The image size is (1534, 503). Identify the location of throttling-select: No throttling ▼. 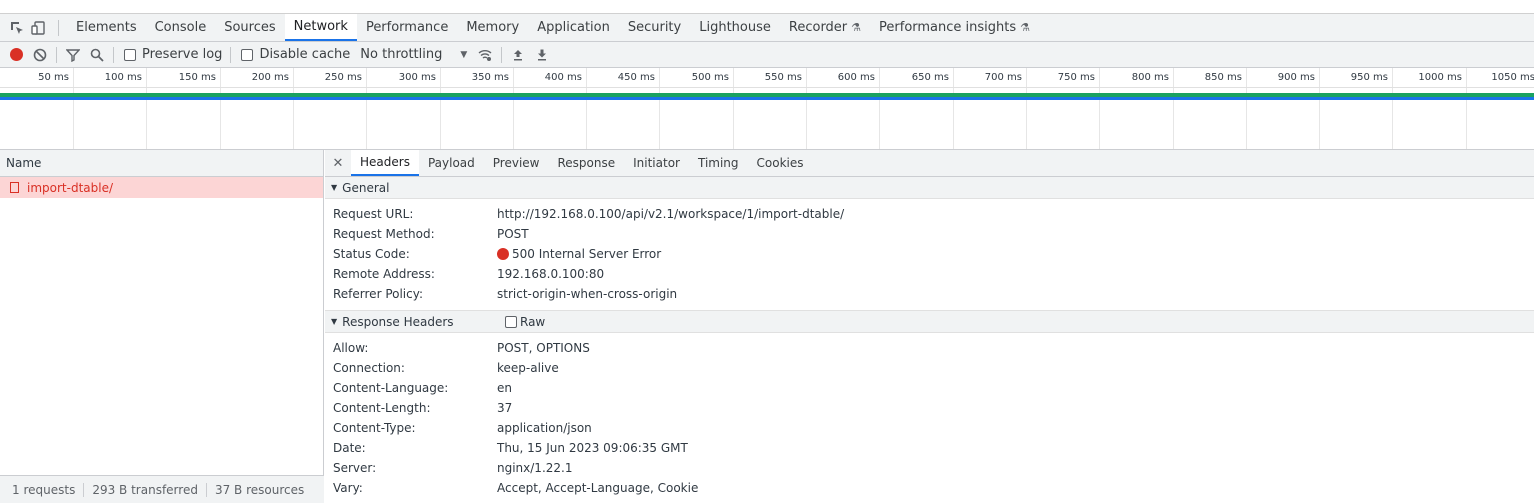
(413, 54).